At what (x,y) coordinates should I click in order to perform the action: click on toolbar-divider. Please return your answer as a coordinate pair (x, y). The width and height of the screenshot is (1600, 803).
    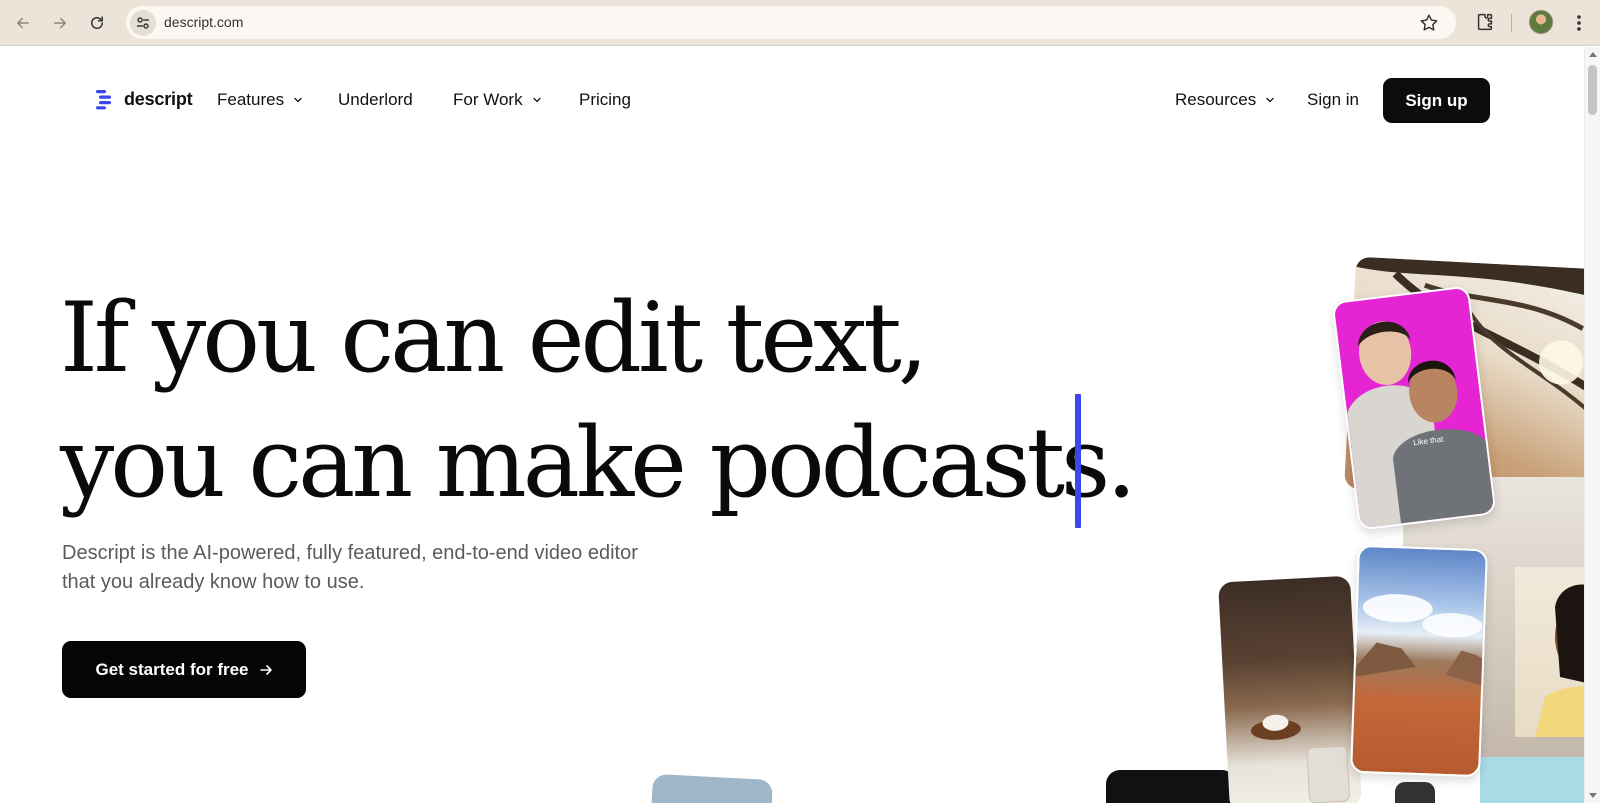
    Looking at the image, I should click on (1511, 23).